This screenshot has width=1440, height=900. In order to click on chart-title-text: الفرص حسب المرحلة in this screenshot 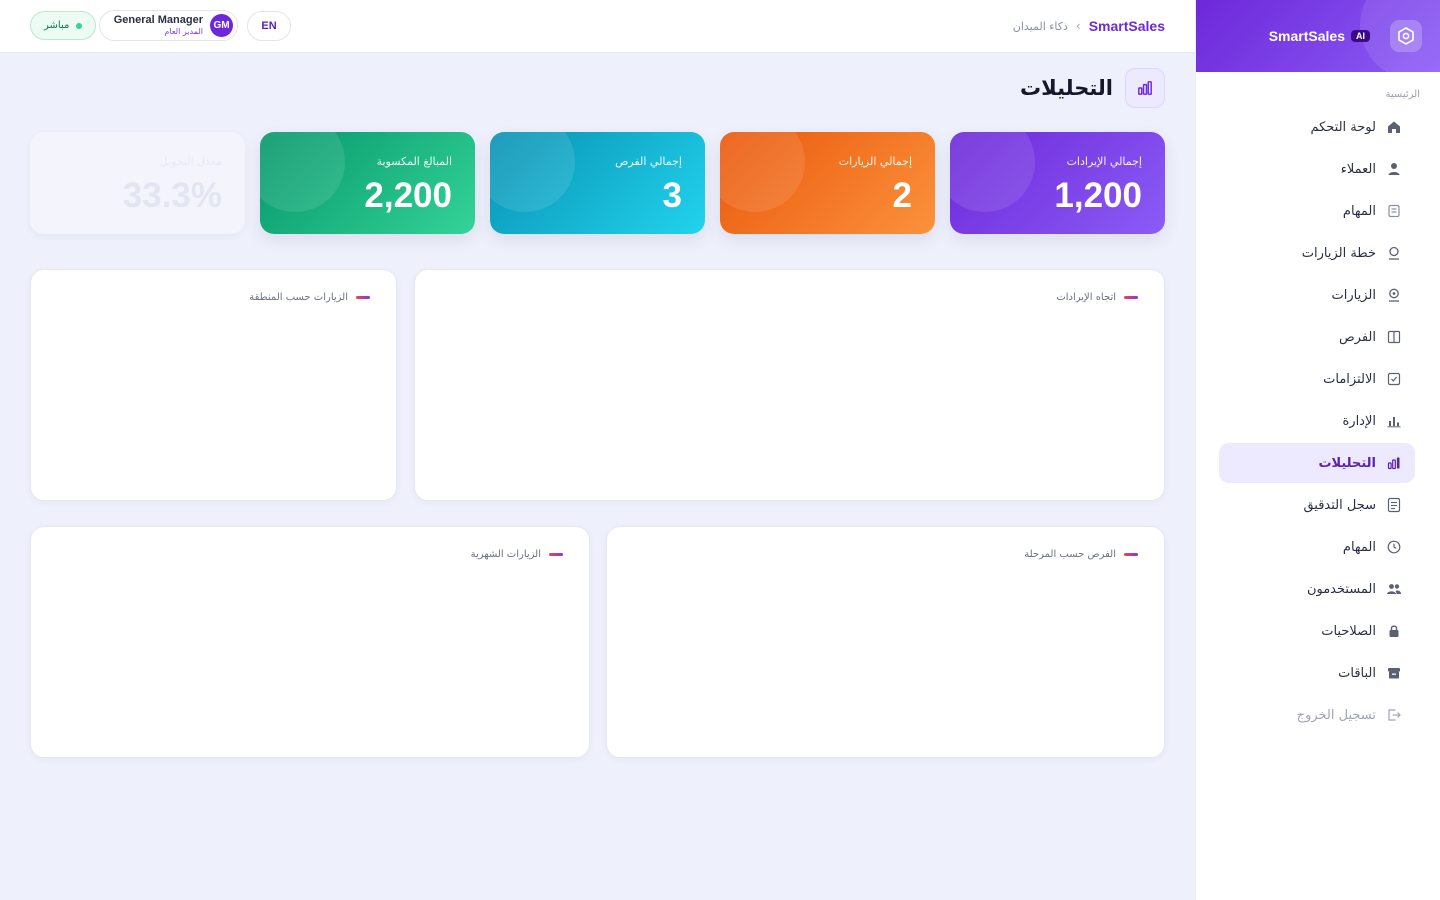, I will do `click(1070, 554)`.